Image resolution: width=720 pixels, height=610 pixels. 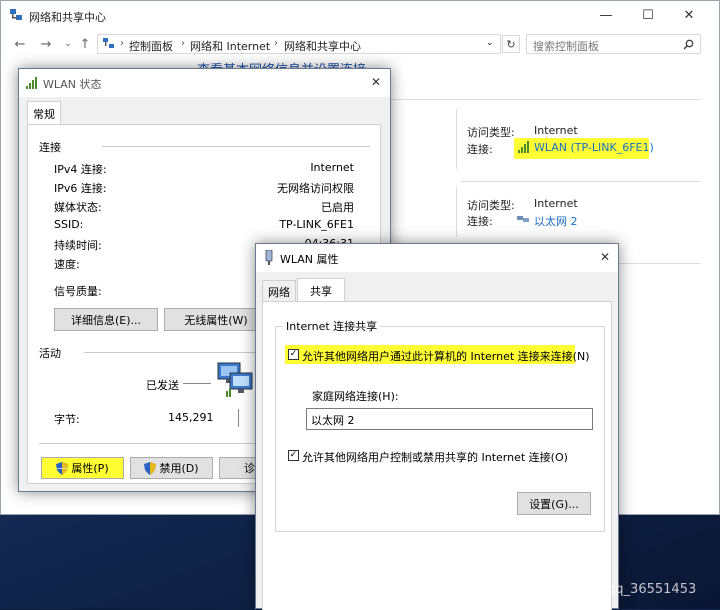 What do you see at coordinates (689, 15) in the screenshot?
I see `close-button: ✕` at bounding box center [689, 15].